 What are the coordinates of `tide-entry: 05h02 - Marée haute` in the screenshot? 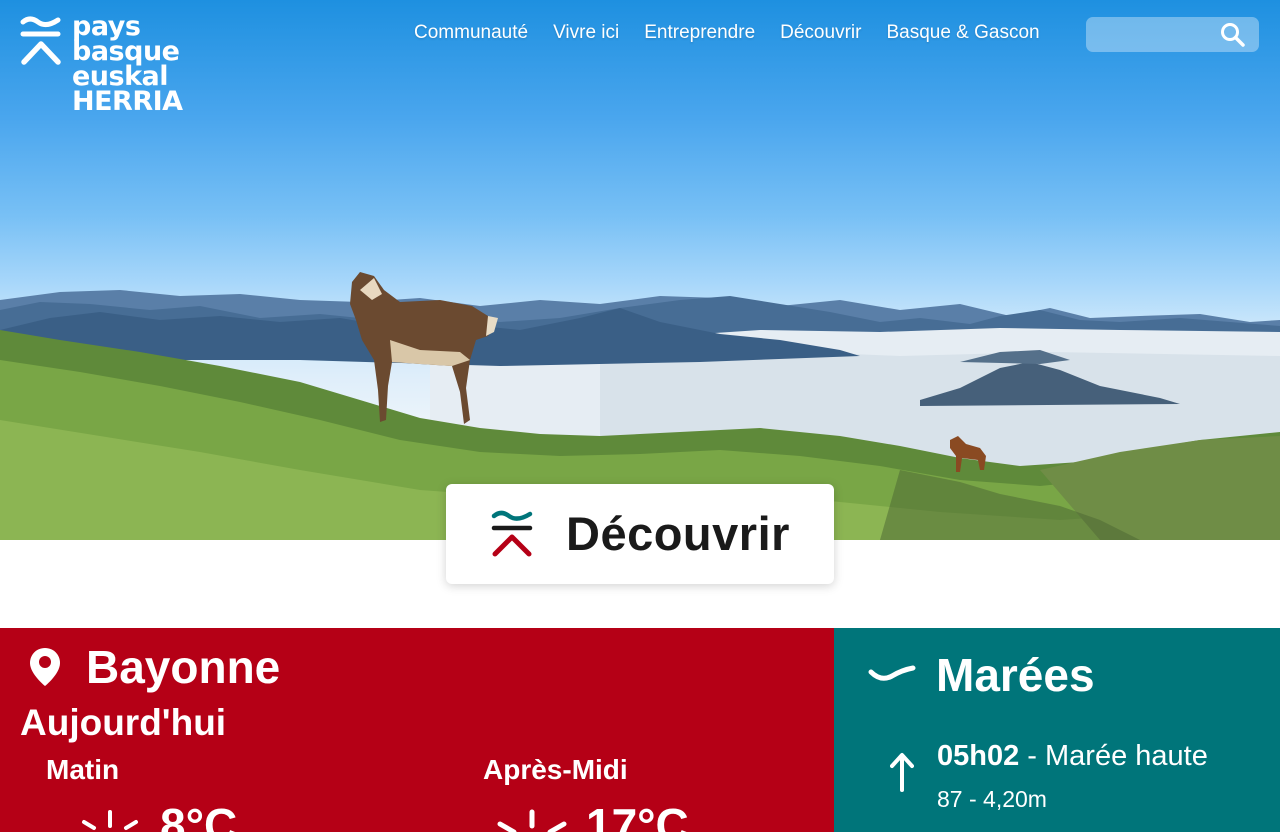 It's located at (1072, 756).